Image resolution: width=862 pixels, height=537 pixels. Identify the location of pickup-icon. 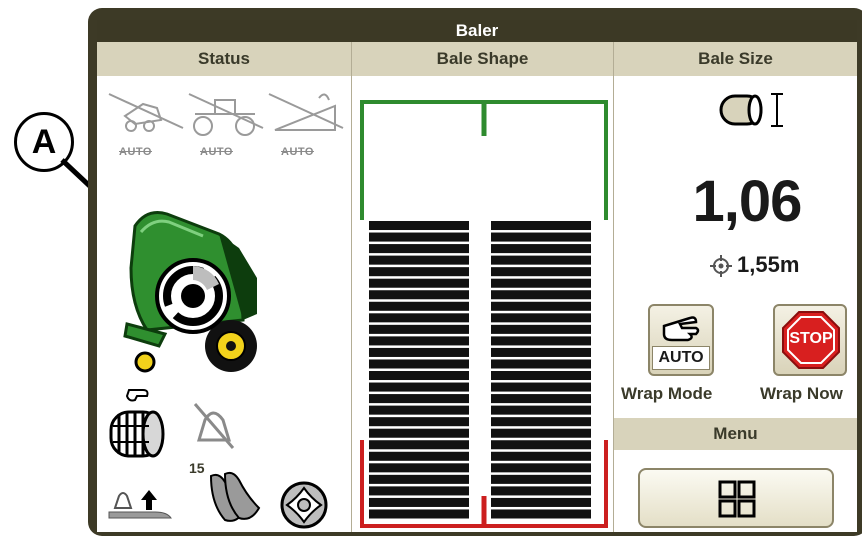
(304, 505).